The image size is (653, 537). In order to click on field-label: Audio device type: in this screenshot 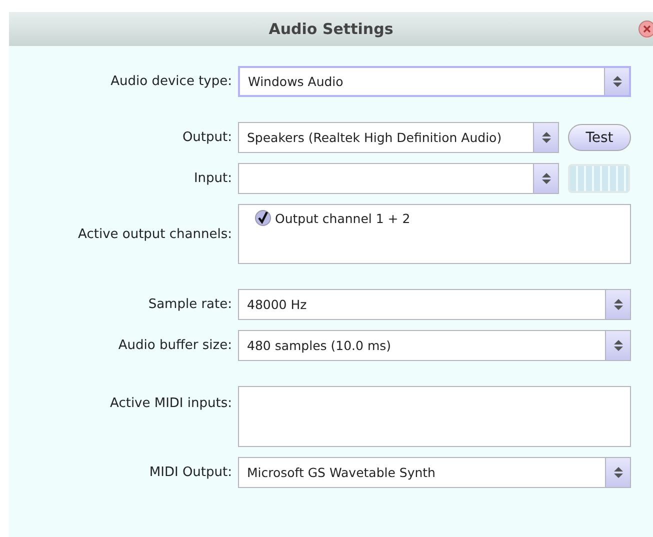, I will do `click(171, 81)`.